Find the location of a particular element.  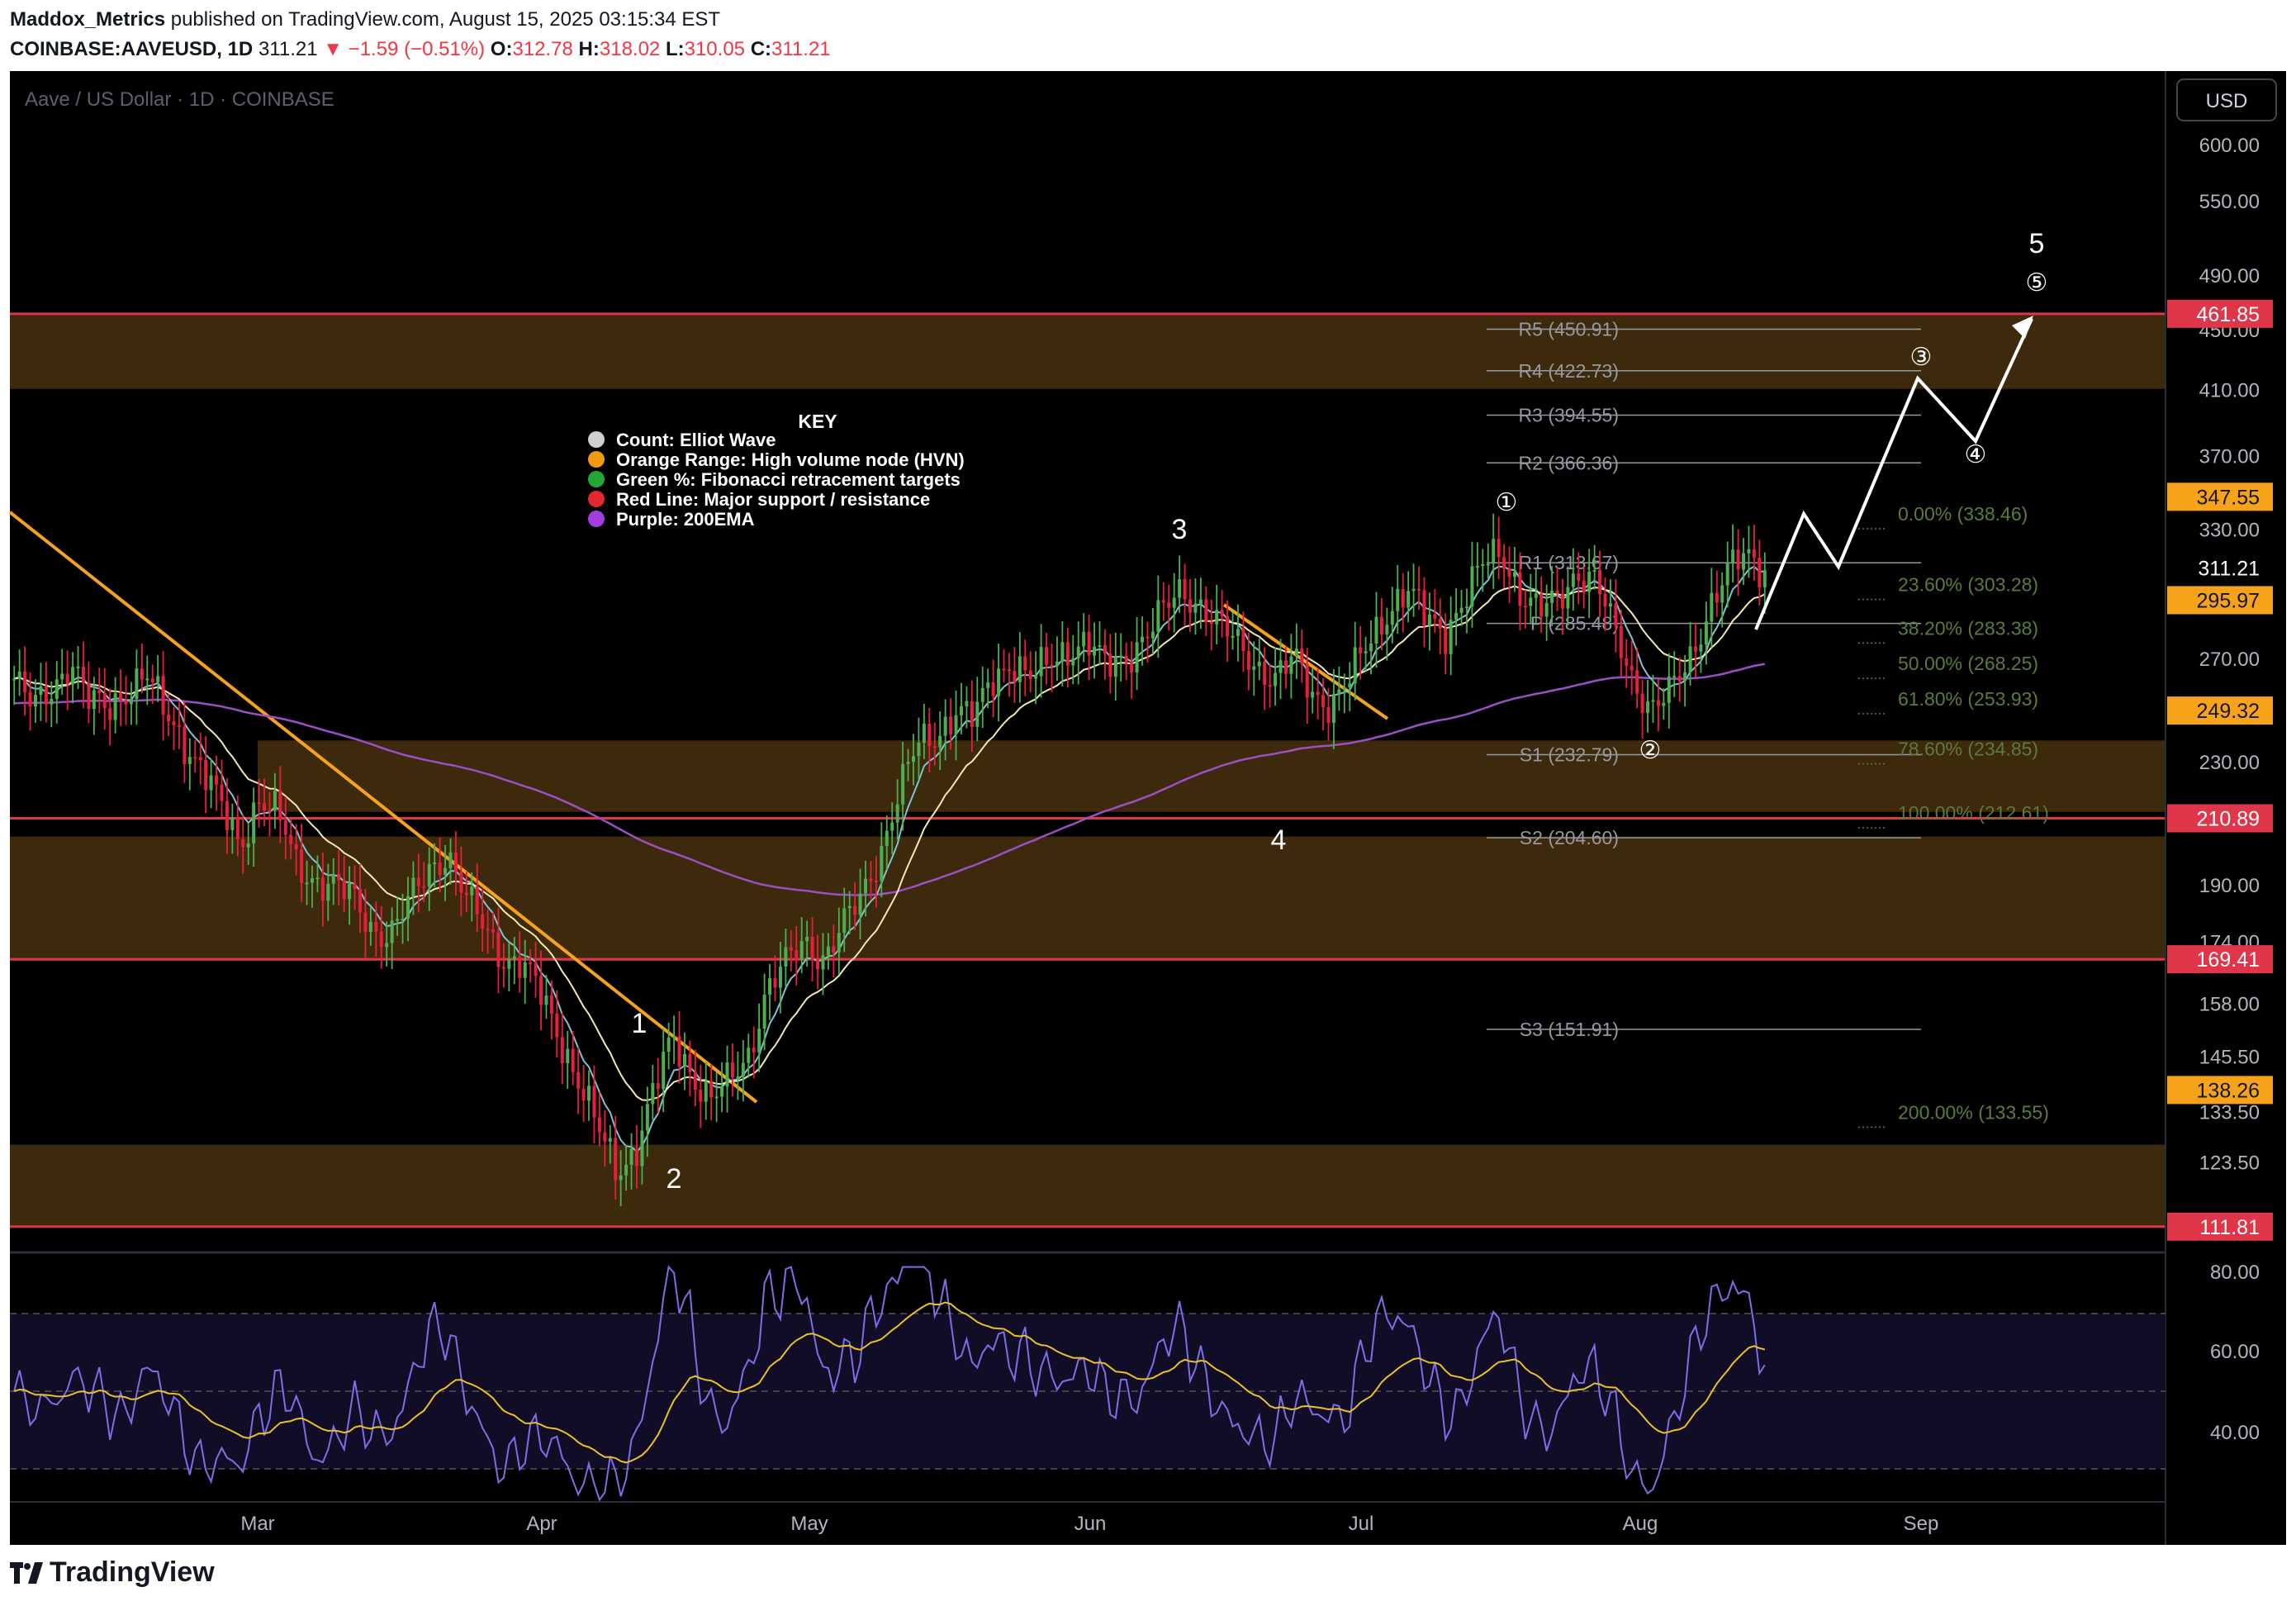

brand-footer: TradingView is located at coordinates (112, 1572).